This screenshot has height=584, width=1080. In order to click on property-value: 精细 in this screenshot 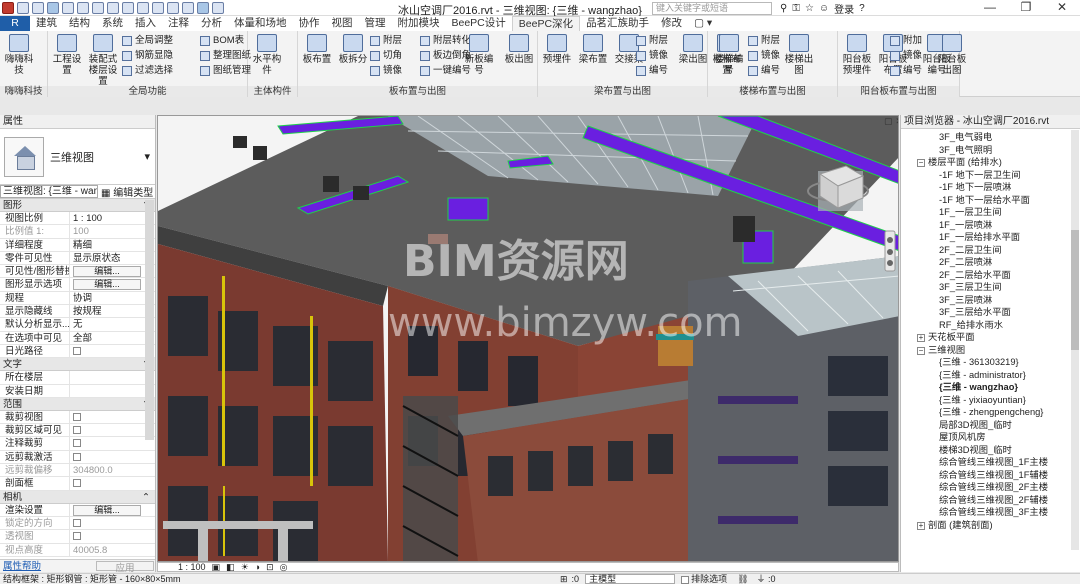, I will do `click(112, 245)`.